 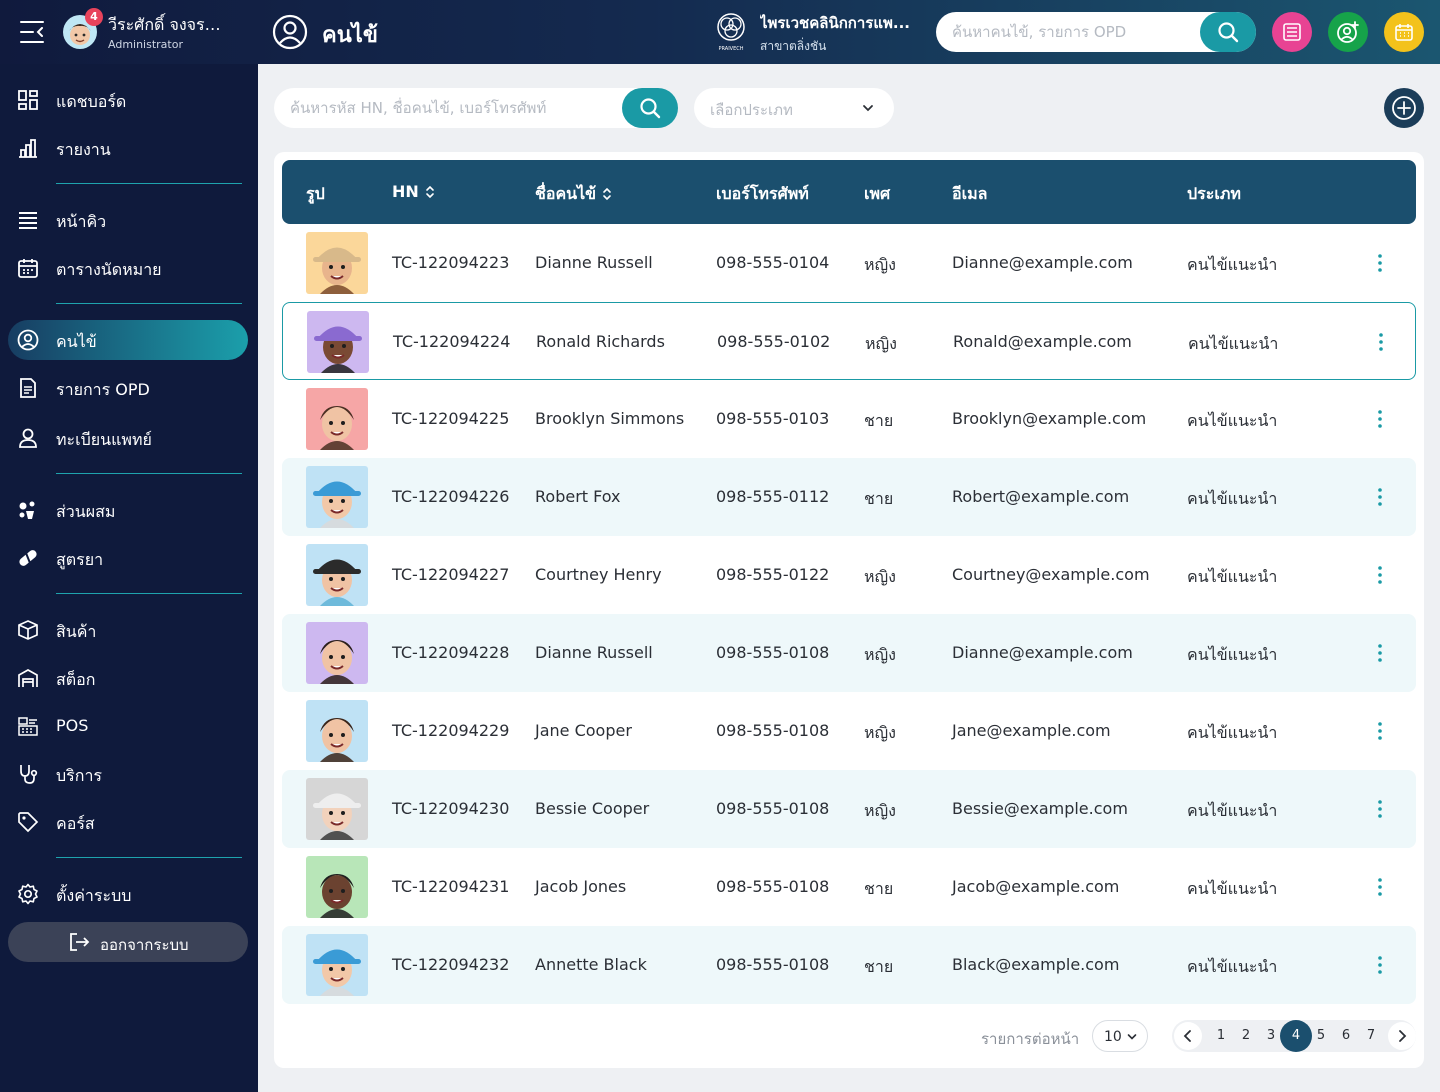 I want to click on type-select: เลือกประเภท, so click(x=794, y=108).